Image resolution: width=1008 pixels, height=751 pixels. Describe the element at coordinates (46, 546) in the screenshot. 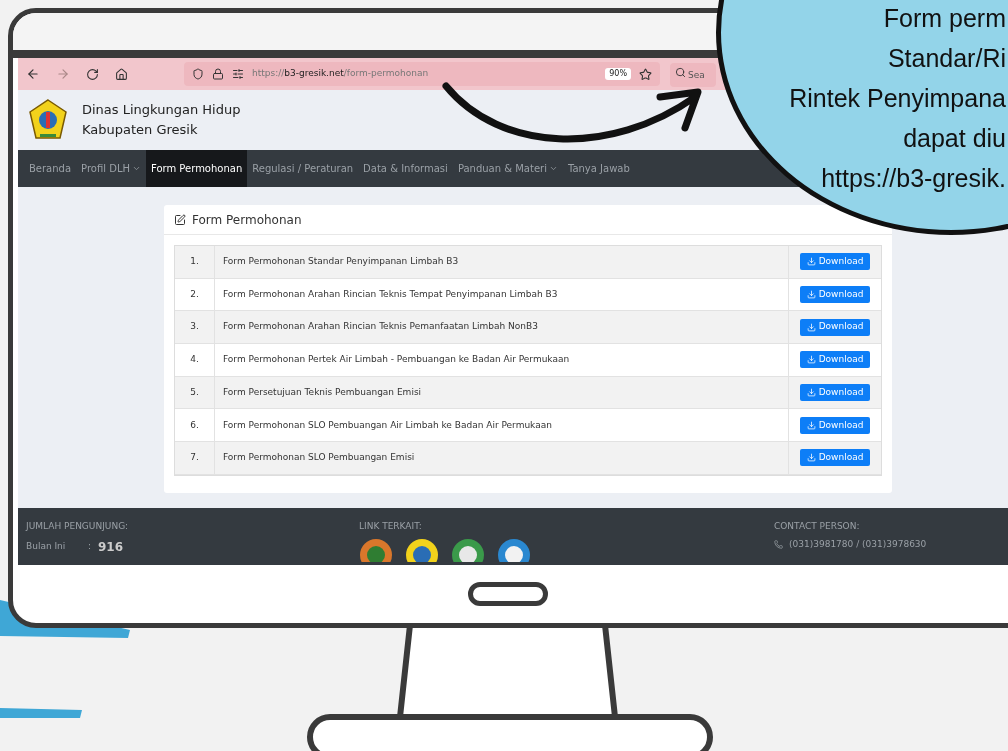

I see `visitor-label: Bulan Ini` at that location.